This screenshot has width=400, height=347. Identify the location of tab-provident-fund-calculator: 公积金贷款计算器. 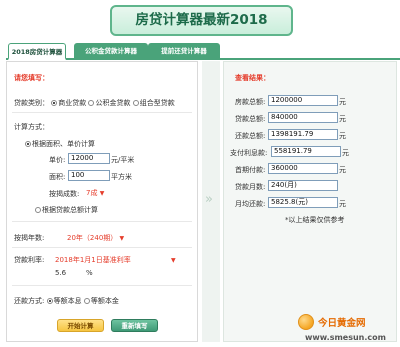
(111, 51).